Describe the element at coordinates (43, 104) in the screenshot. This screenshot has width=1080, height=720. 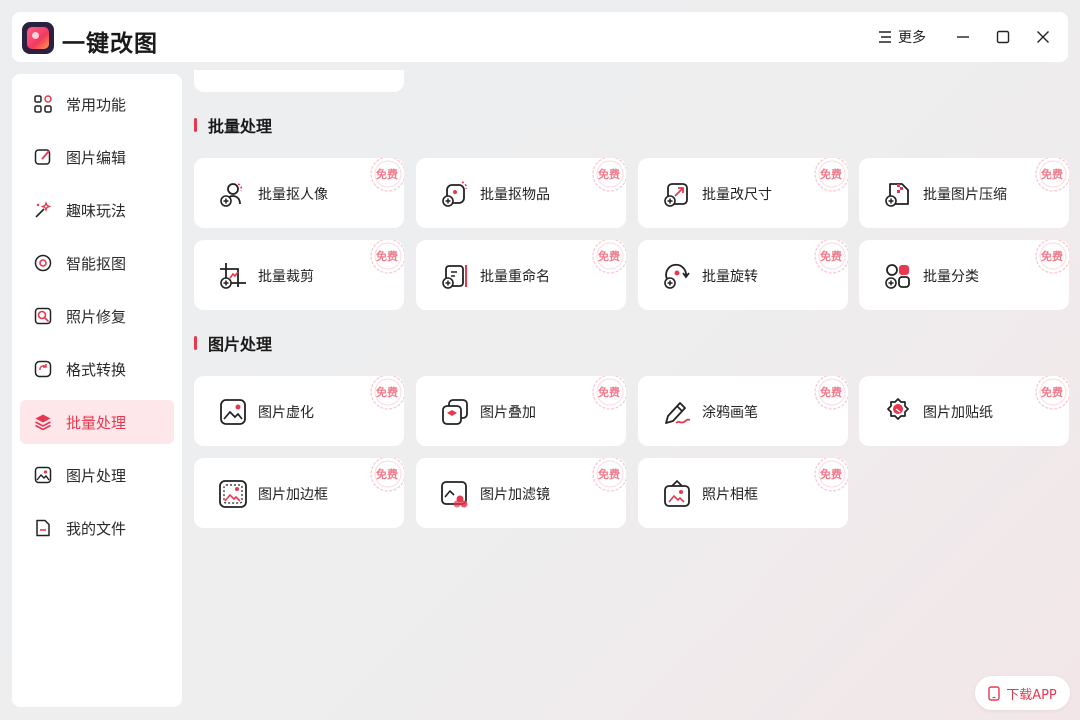
I see `grid-icon` at that location.